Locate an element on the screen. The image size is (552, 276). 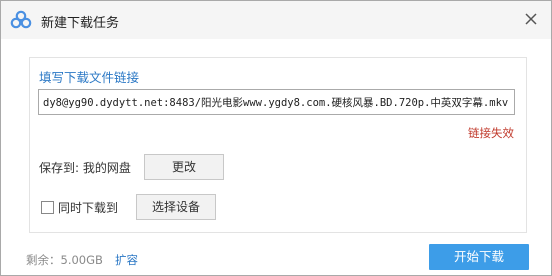
expand-link: 扩容 is located at coordinates (126, 260).